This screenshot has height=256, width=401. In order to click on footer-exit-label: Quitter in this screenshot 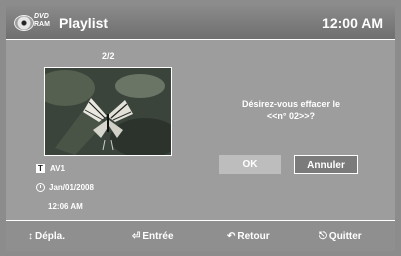, I will do `click(345, 236)`.